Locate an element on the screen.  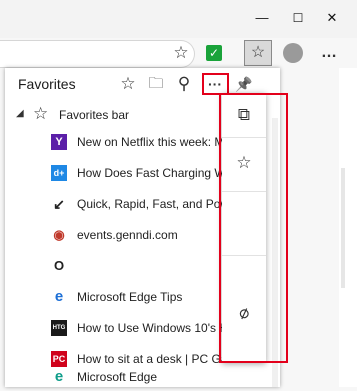
yahoo-favicon-icon: Y is located at coordinates (59, 142).